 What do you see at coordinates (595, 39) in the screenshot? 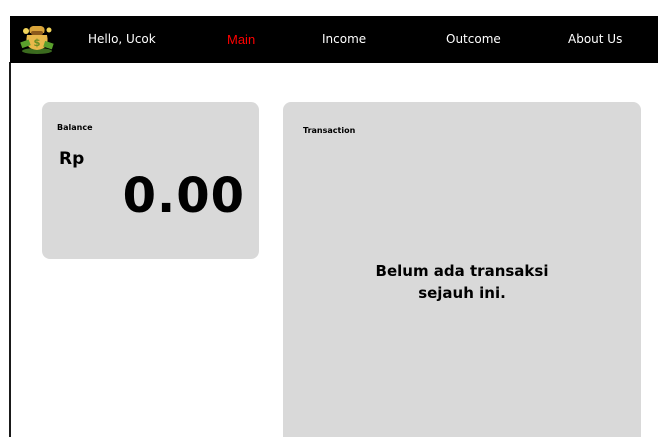
I see `nav-item-about-us: About Us` at bounding box center [595, 39].